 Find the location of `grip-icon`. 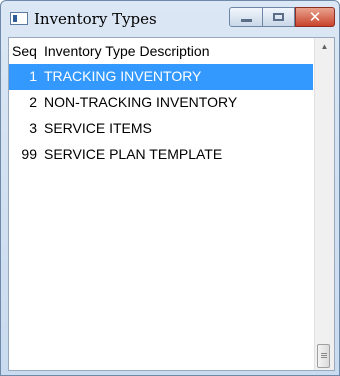

grip-icon is located at coordinates (324, 353).